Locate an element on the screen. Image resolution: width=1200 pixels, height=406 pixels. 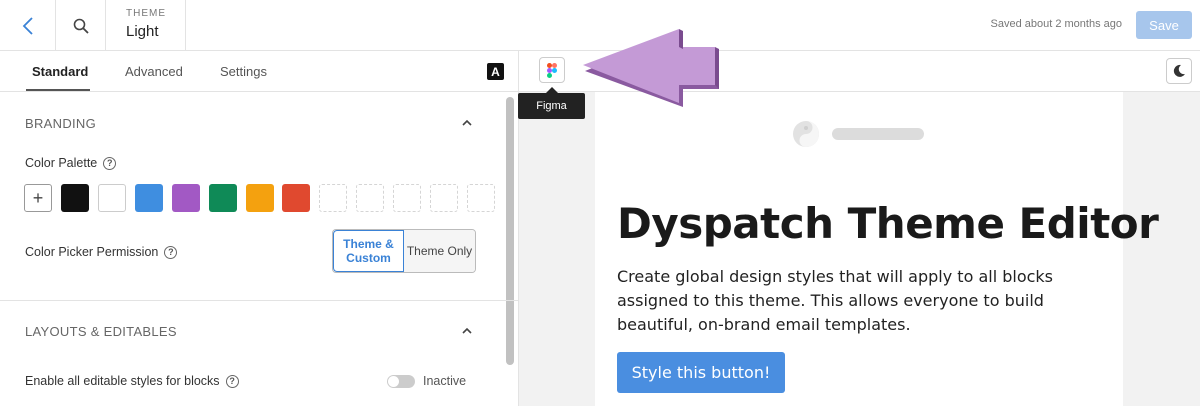
chevron-left-icon is located at coordinates (27, 25).